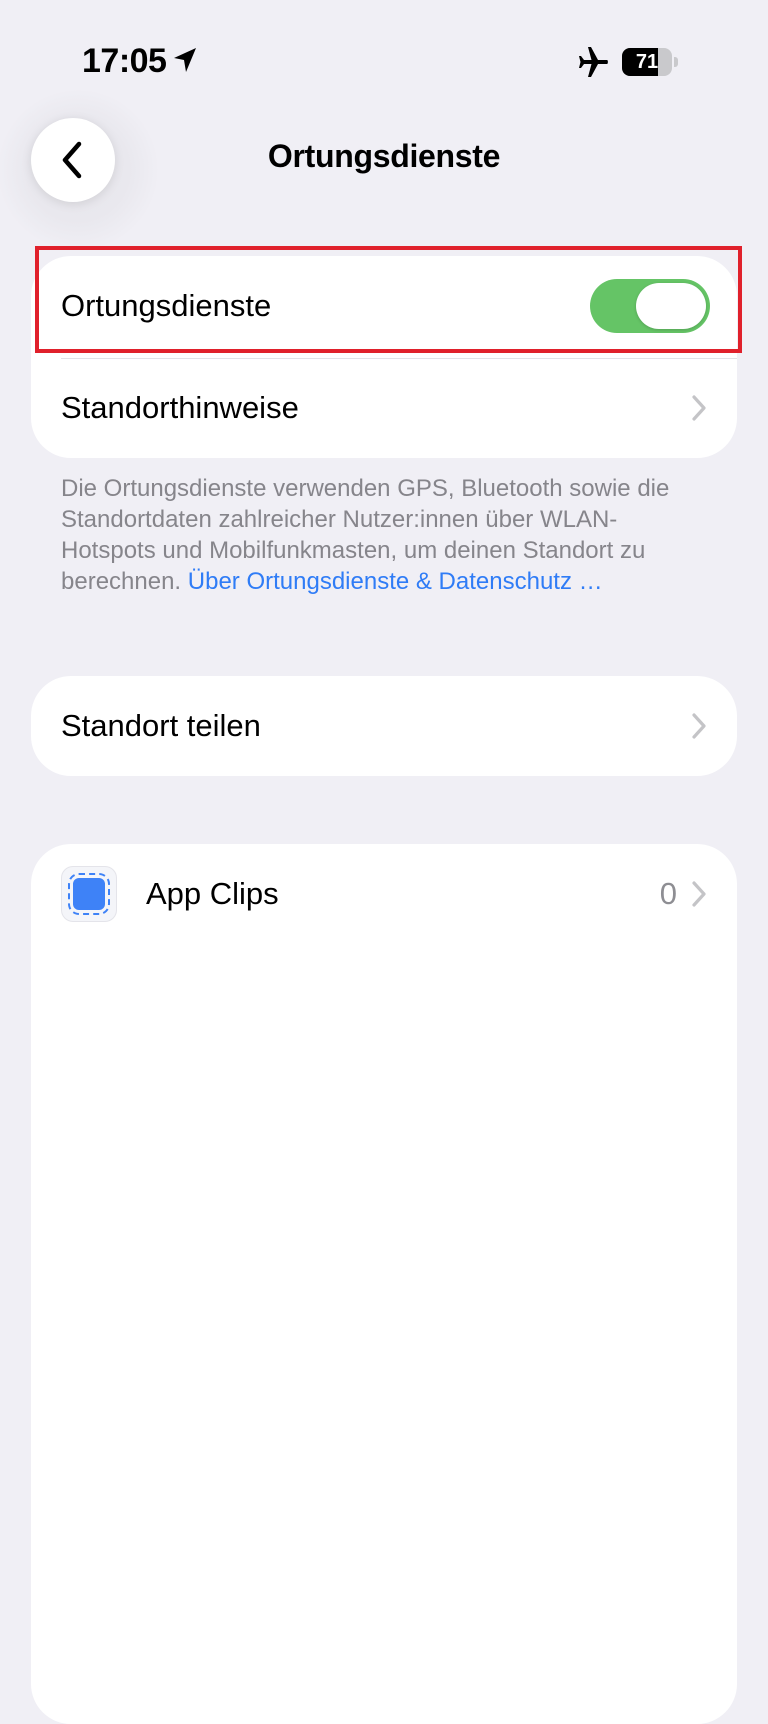 The height and width of the screenshot is (1724, 768). Describe the element at coordinates (161, 725) in the screenshot. I see `share-location-label: Standort teilen` at that location.